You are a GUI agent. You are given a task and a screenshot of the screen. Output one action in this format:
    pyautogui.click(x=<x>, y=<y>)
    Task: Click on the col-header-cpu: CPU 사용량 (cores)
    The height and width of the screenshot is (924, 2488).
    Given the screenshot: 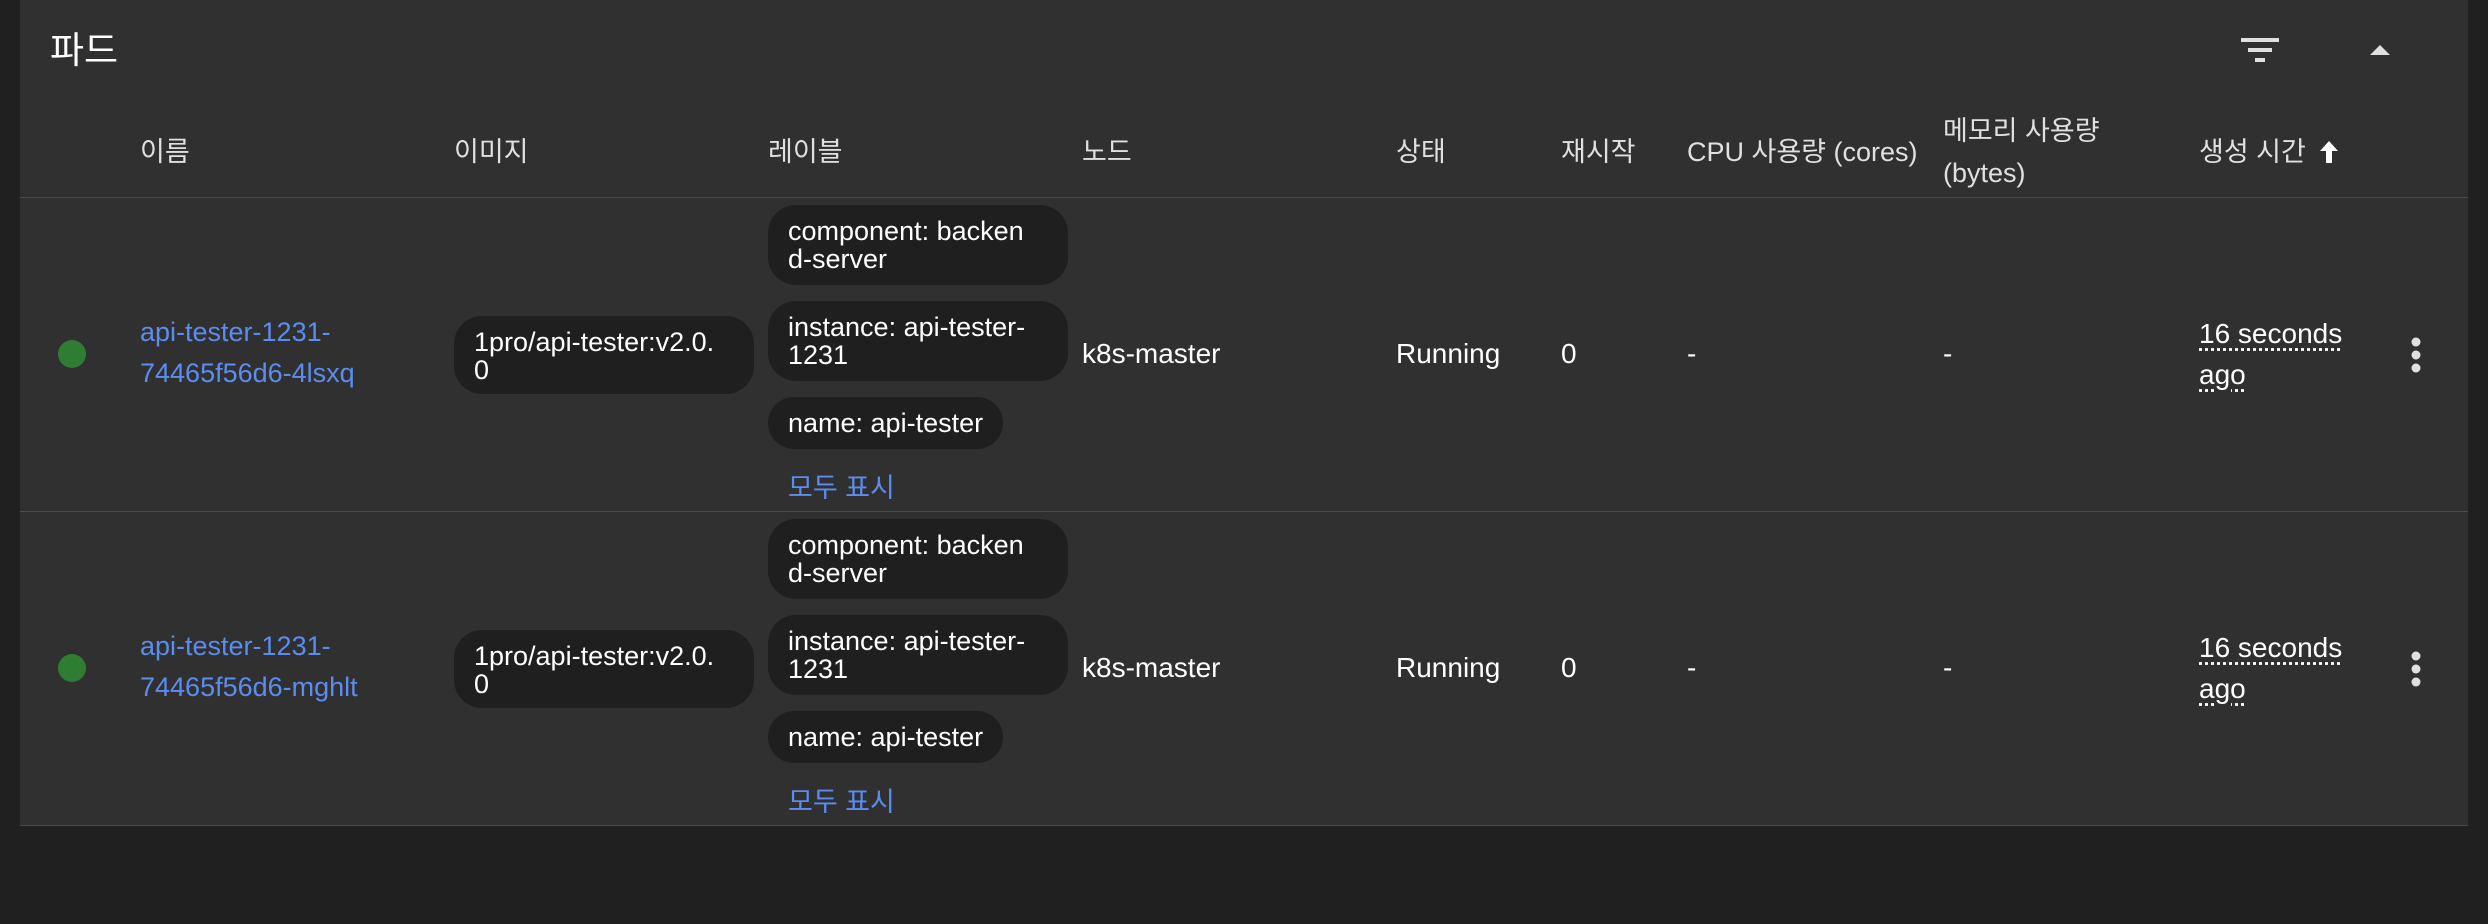 What is the action you would take?
    pyautogui.click(x=1802, y=152)
    